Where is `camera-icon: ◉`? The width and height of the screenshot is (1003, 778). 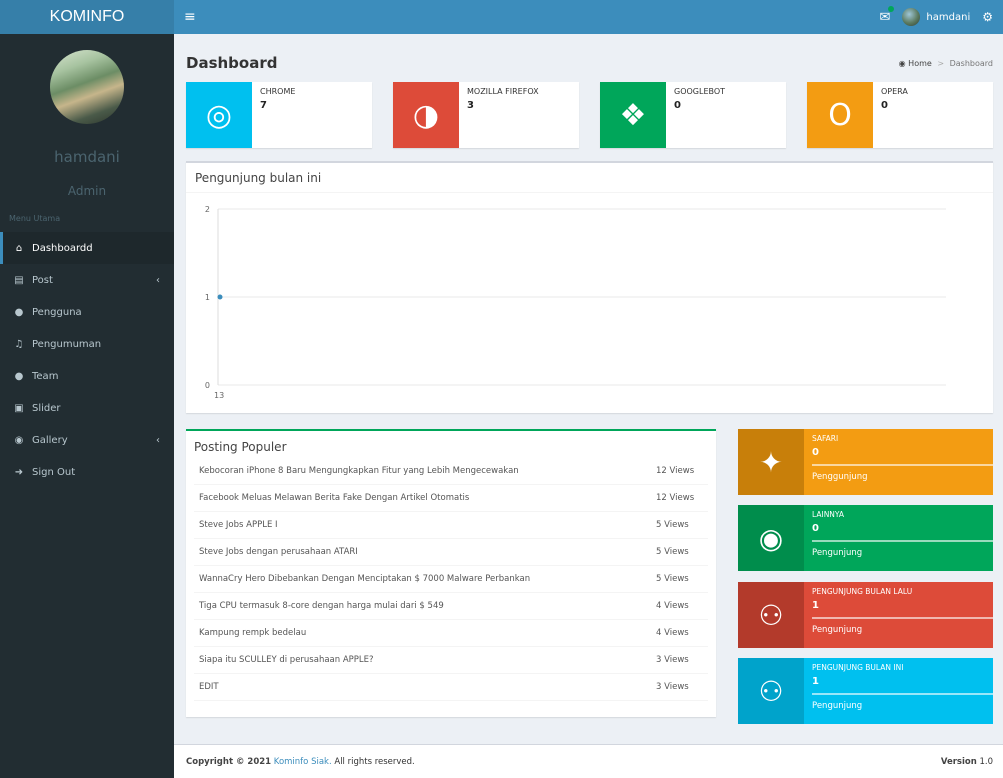 camera-icon: ◉ is located at coordinates (19, 440).